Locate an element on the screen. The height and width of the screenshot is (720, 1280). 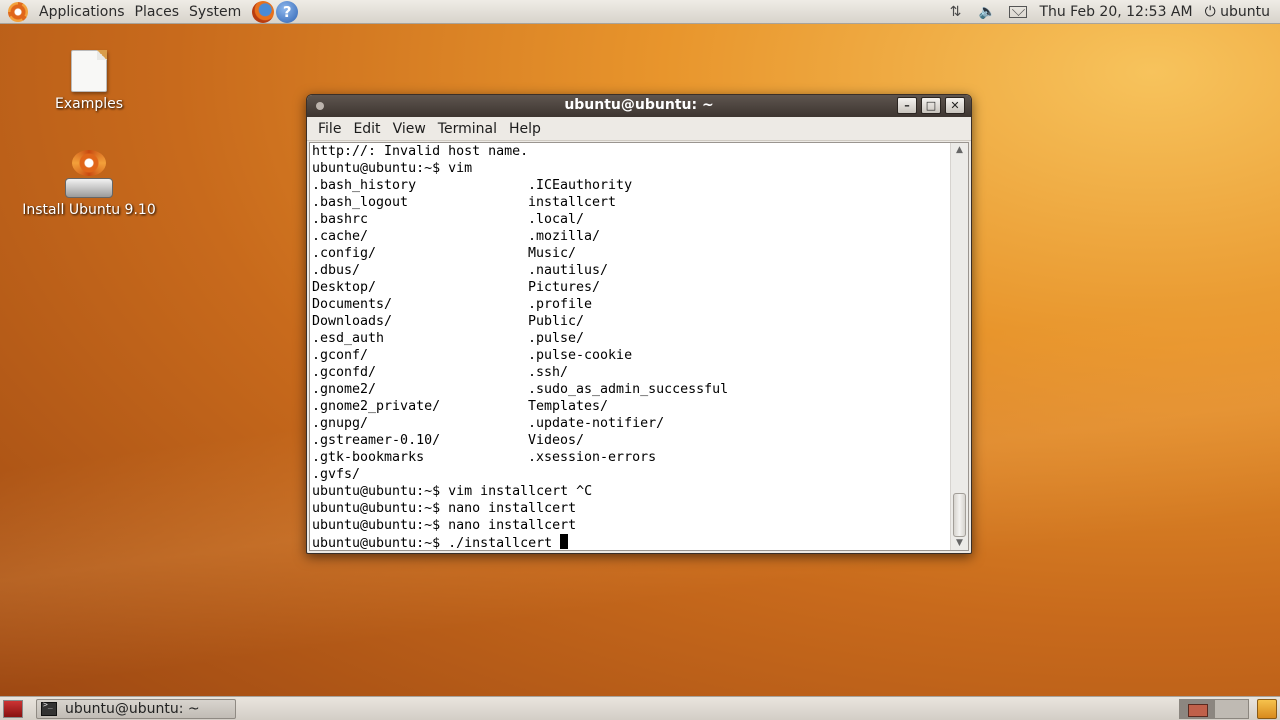
terminal-line: http://: Invalid host name. is located at coordinates (420, 151).